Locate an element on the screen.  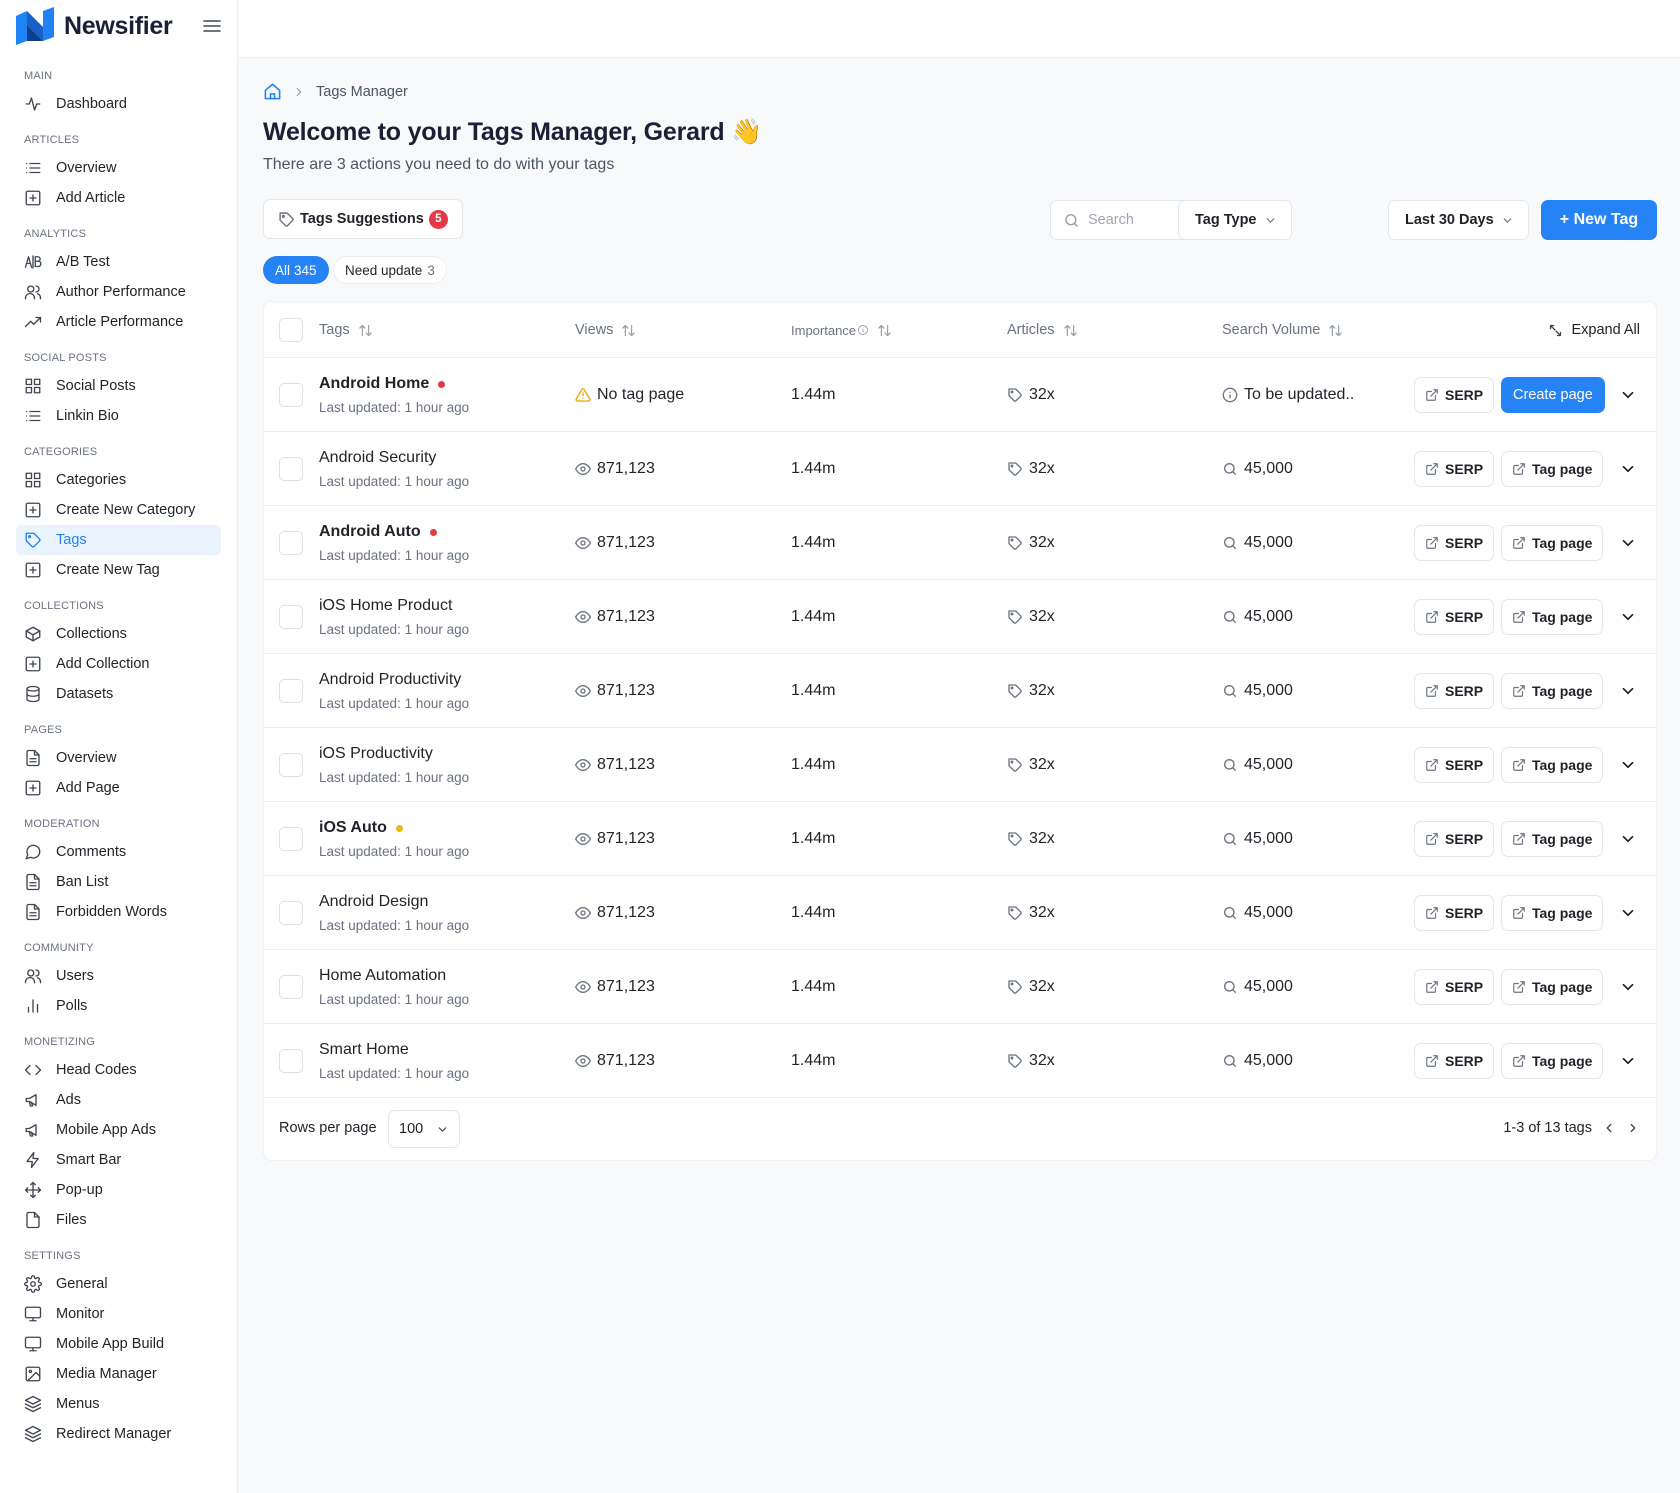
home-icon is located at coordinates (272, 91).